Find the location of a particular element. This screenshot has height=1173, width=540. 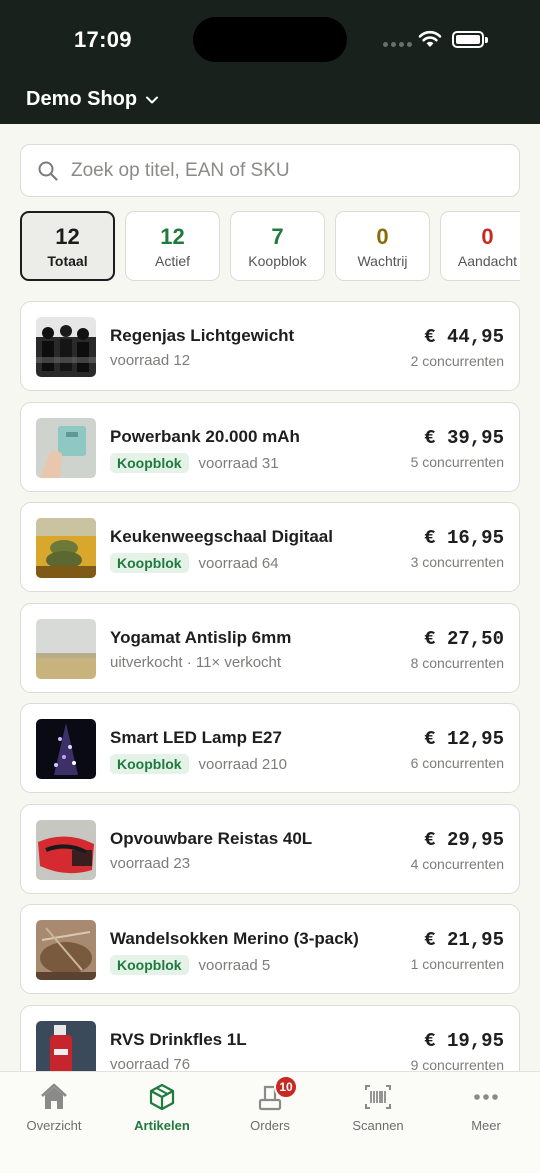

stock-text: voorraad 76 is located at coordinates (150, 1063).